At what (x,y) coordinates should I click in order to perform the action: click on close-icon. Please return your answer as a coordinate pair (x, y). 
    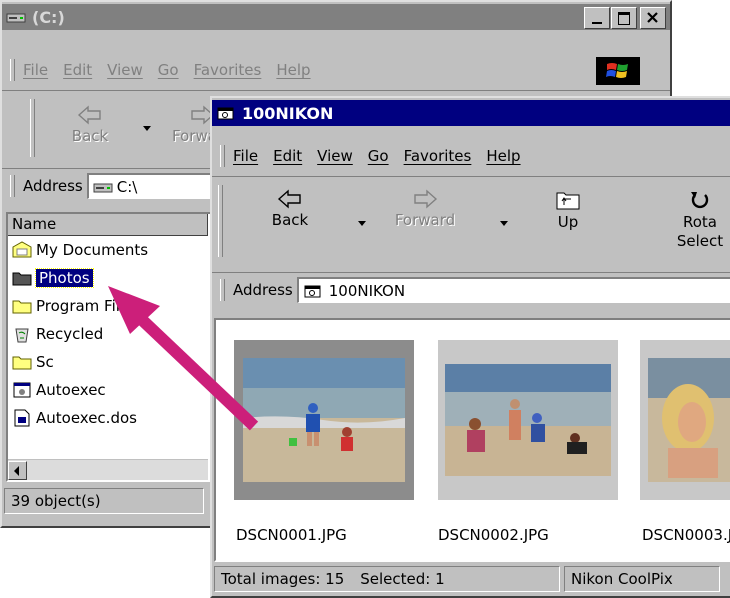
    Looking at the image, I should click on (652, 17).